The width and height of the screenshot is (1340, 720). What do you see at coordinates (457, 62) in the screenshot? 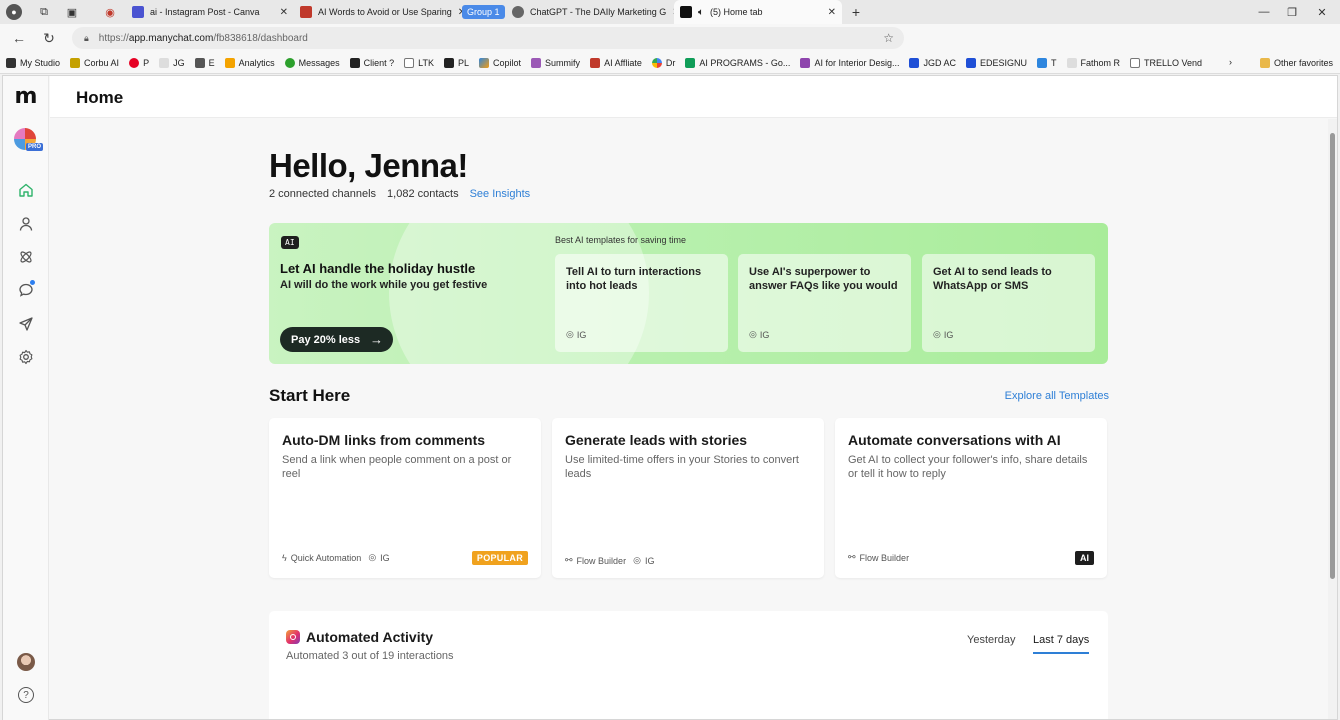
I see `bookmark-item: PL` at bounding box center [457, 62].